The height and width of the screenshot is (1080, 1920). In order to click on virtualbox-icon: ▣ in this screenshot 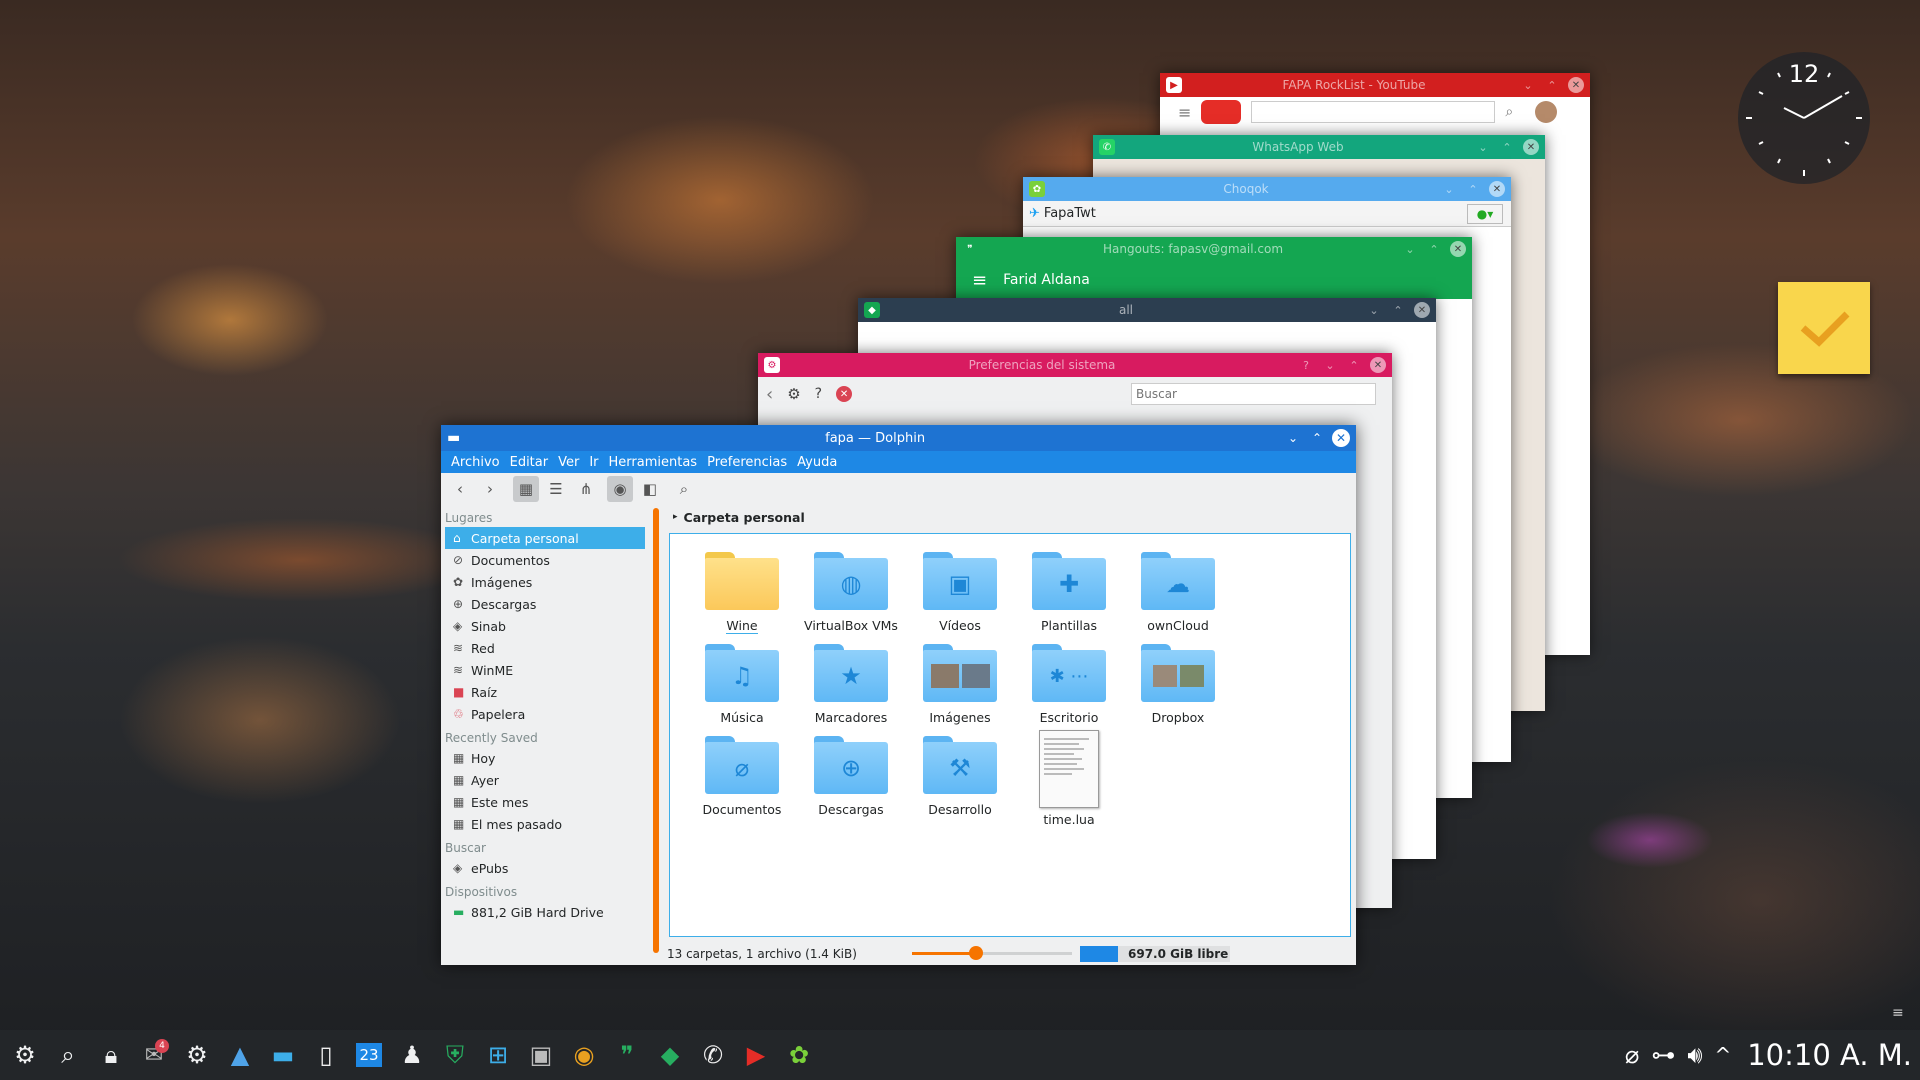, I will do `click(541, 1055)`.